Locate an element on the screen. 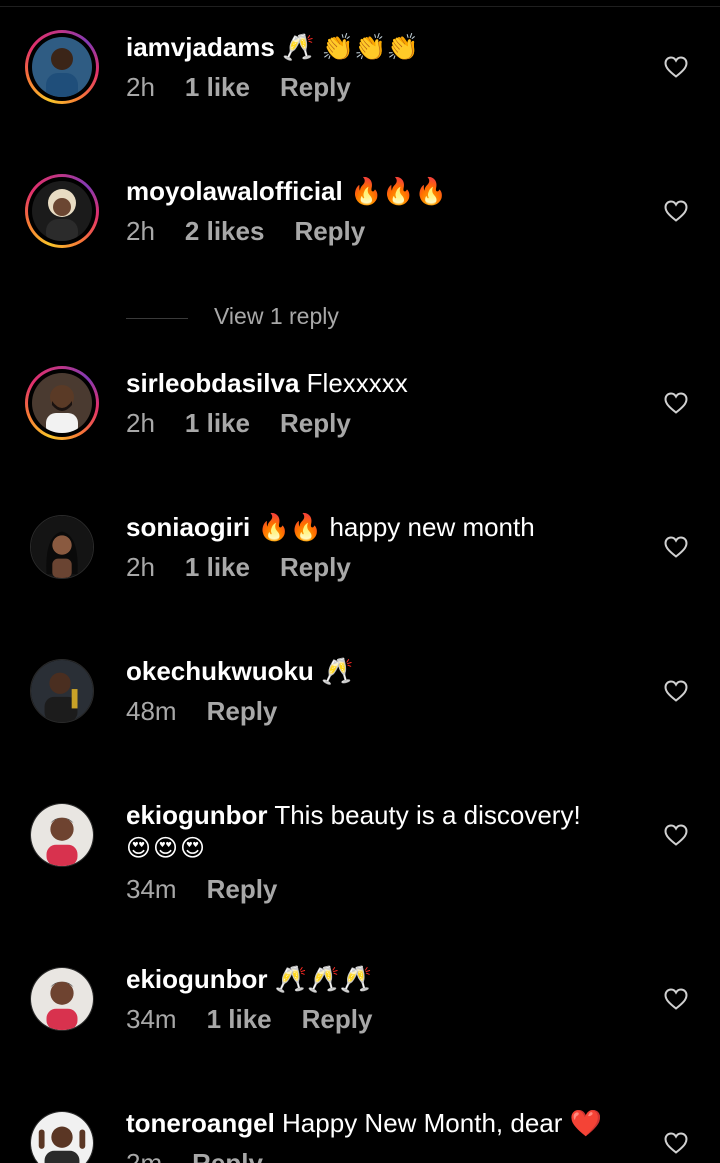 This screenshot has width=720, height=1163. comment-likes: 2 likes is located at coordinates (225, 231).